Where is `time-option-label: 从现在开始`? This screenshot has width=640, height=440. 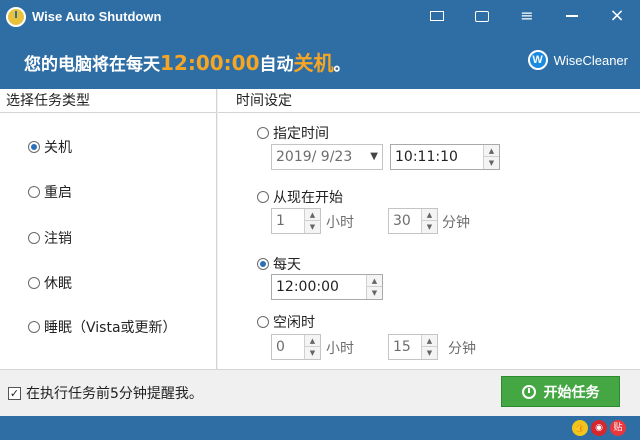 time-option-label: 从现在开始 is located at coordinates (308, 198).